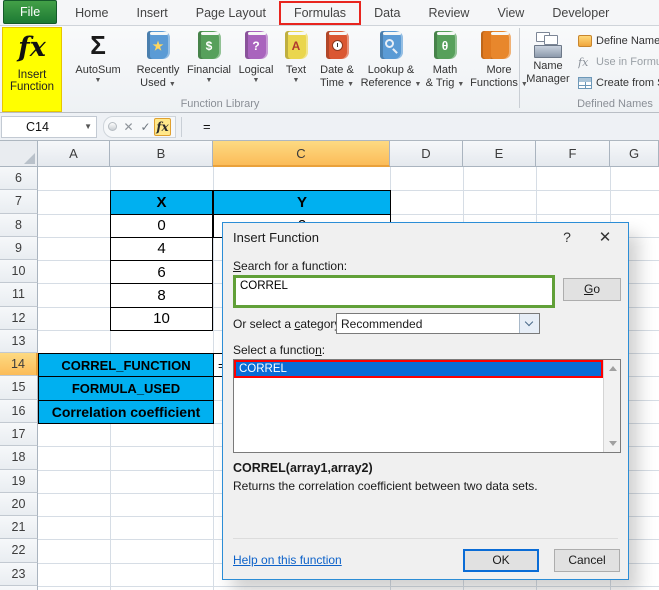 The width and height of the screenshot is (659, 590). What do you see at coordinates (548, 63) in the screenshot?
I see `name-manager-button: Name Manager` at bounding box center [548, 63].